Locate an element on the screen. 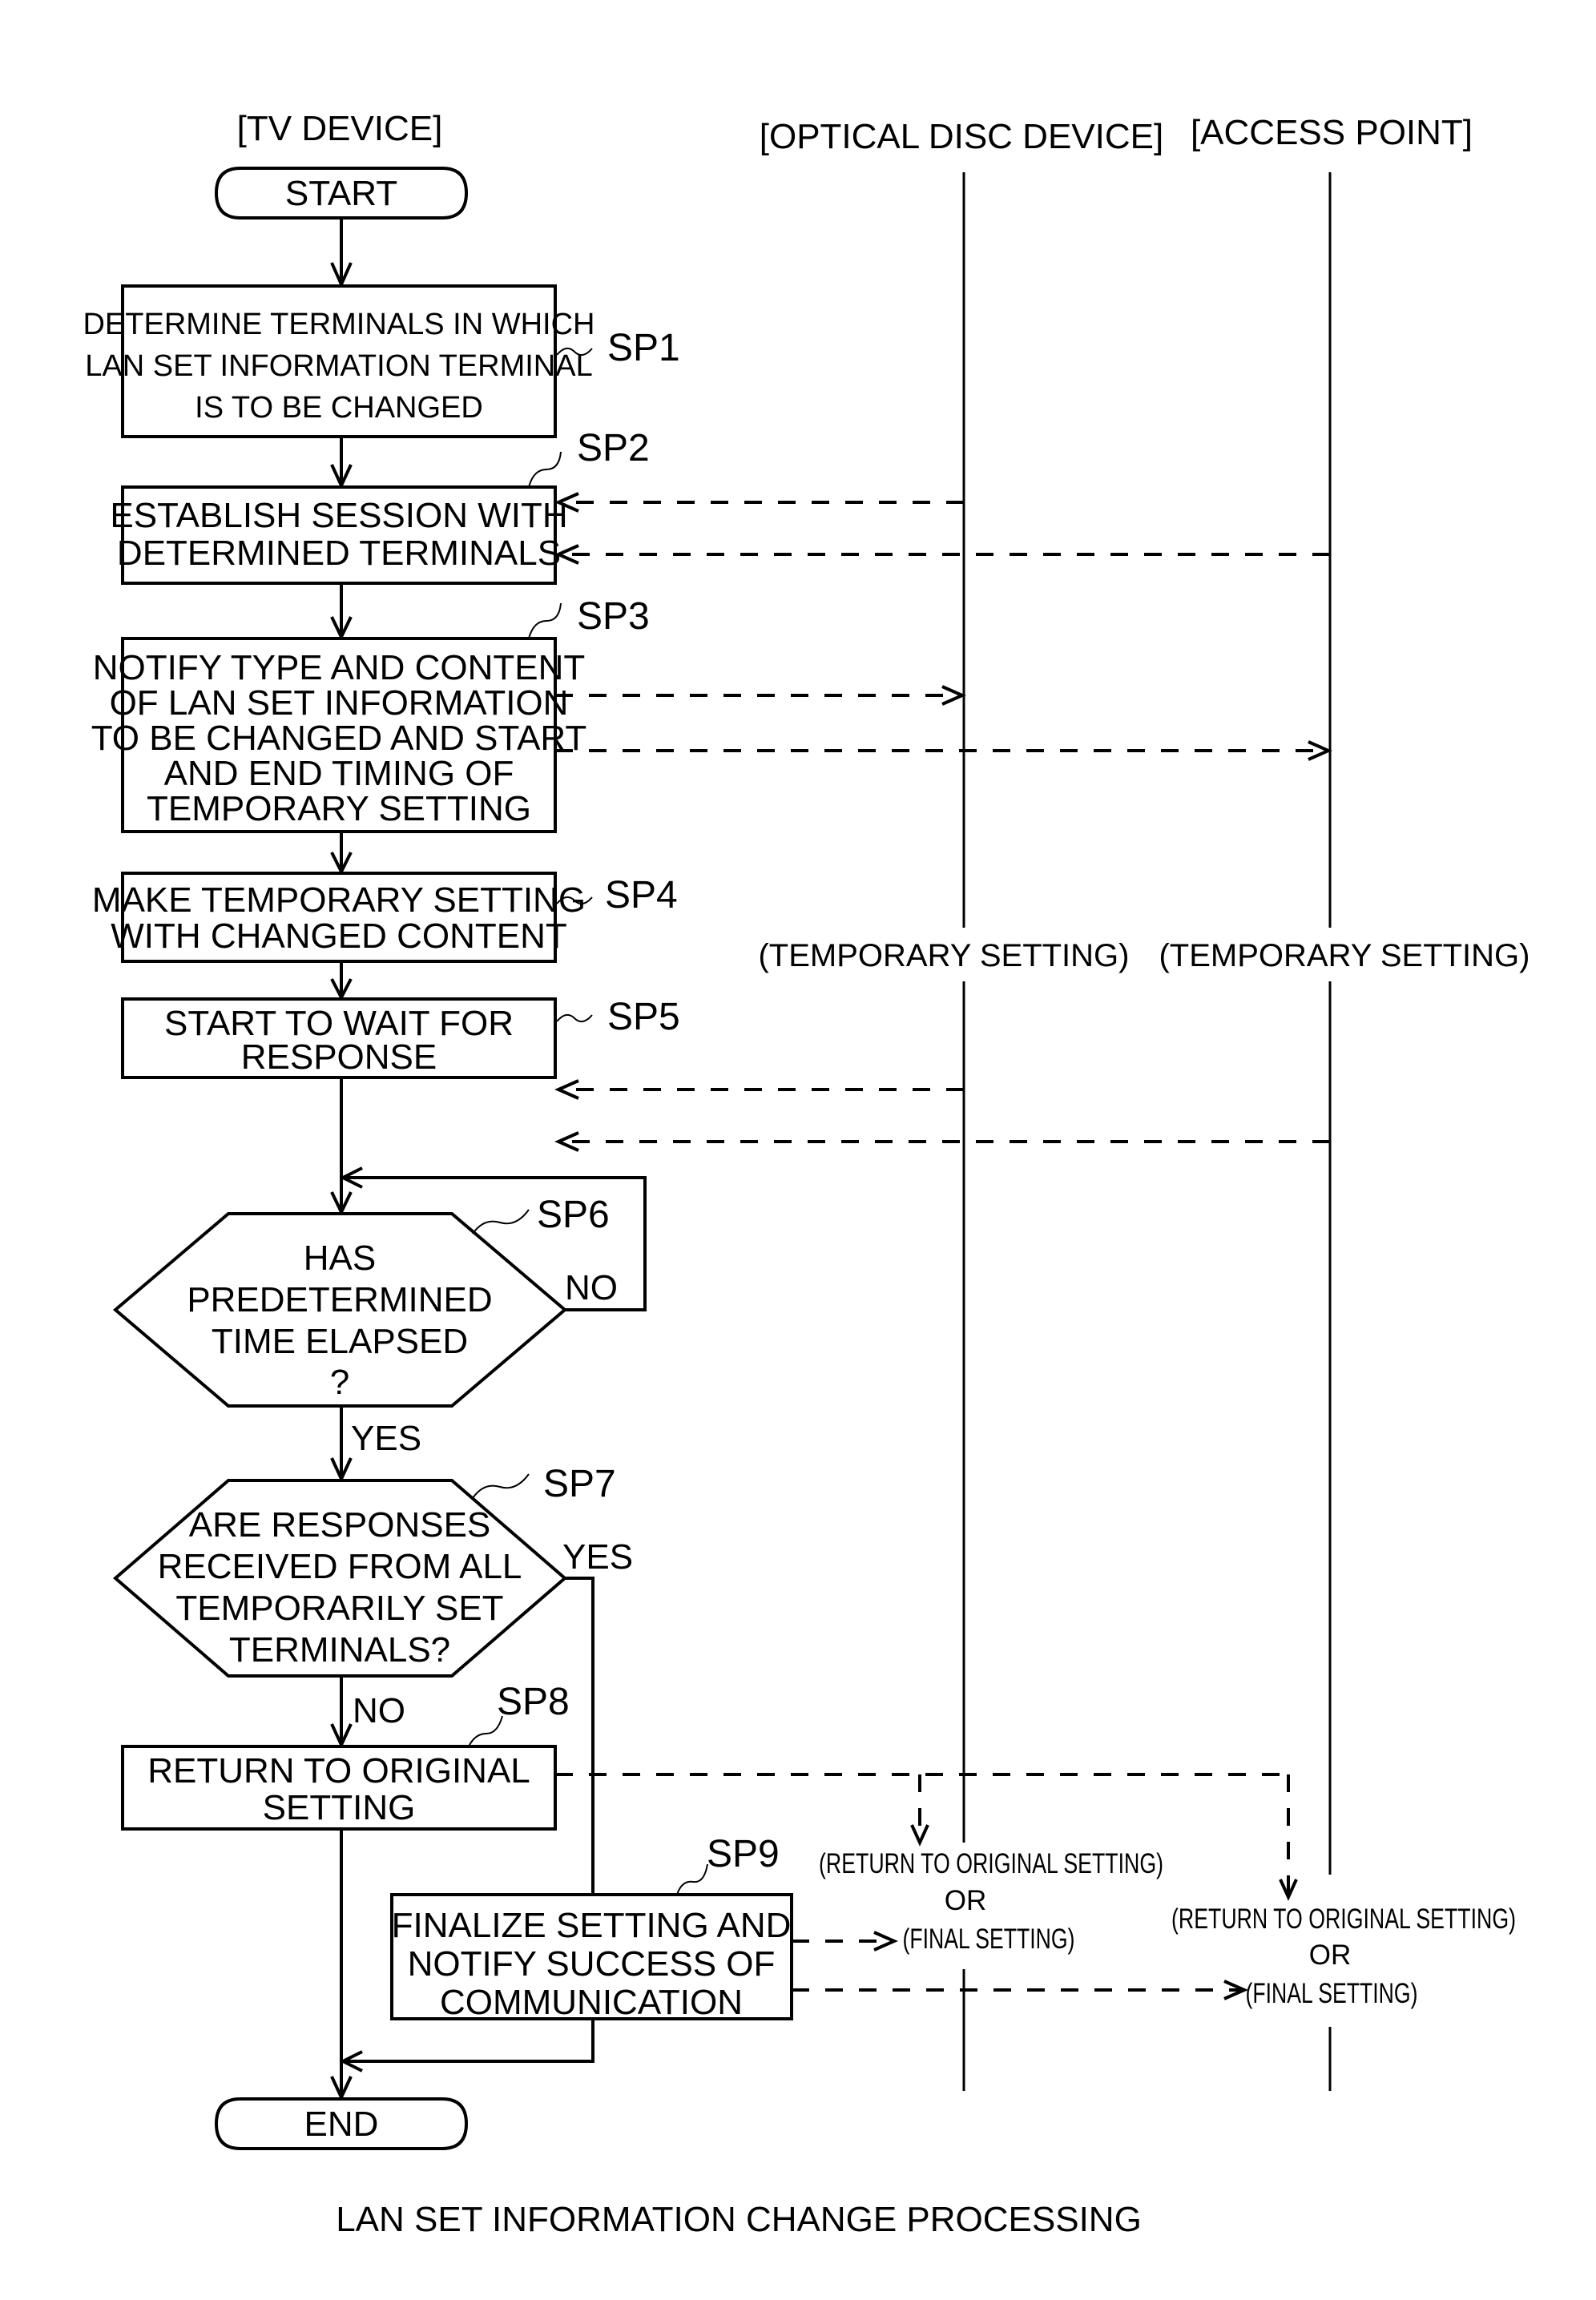 The width and height of the screenshot is (1596, 2300). sp8-label: SP8 is located at coordinates (533, 1702).